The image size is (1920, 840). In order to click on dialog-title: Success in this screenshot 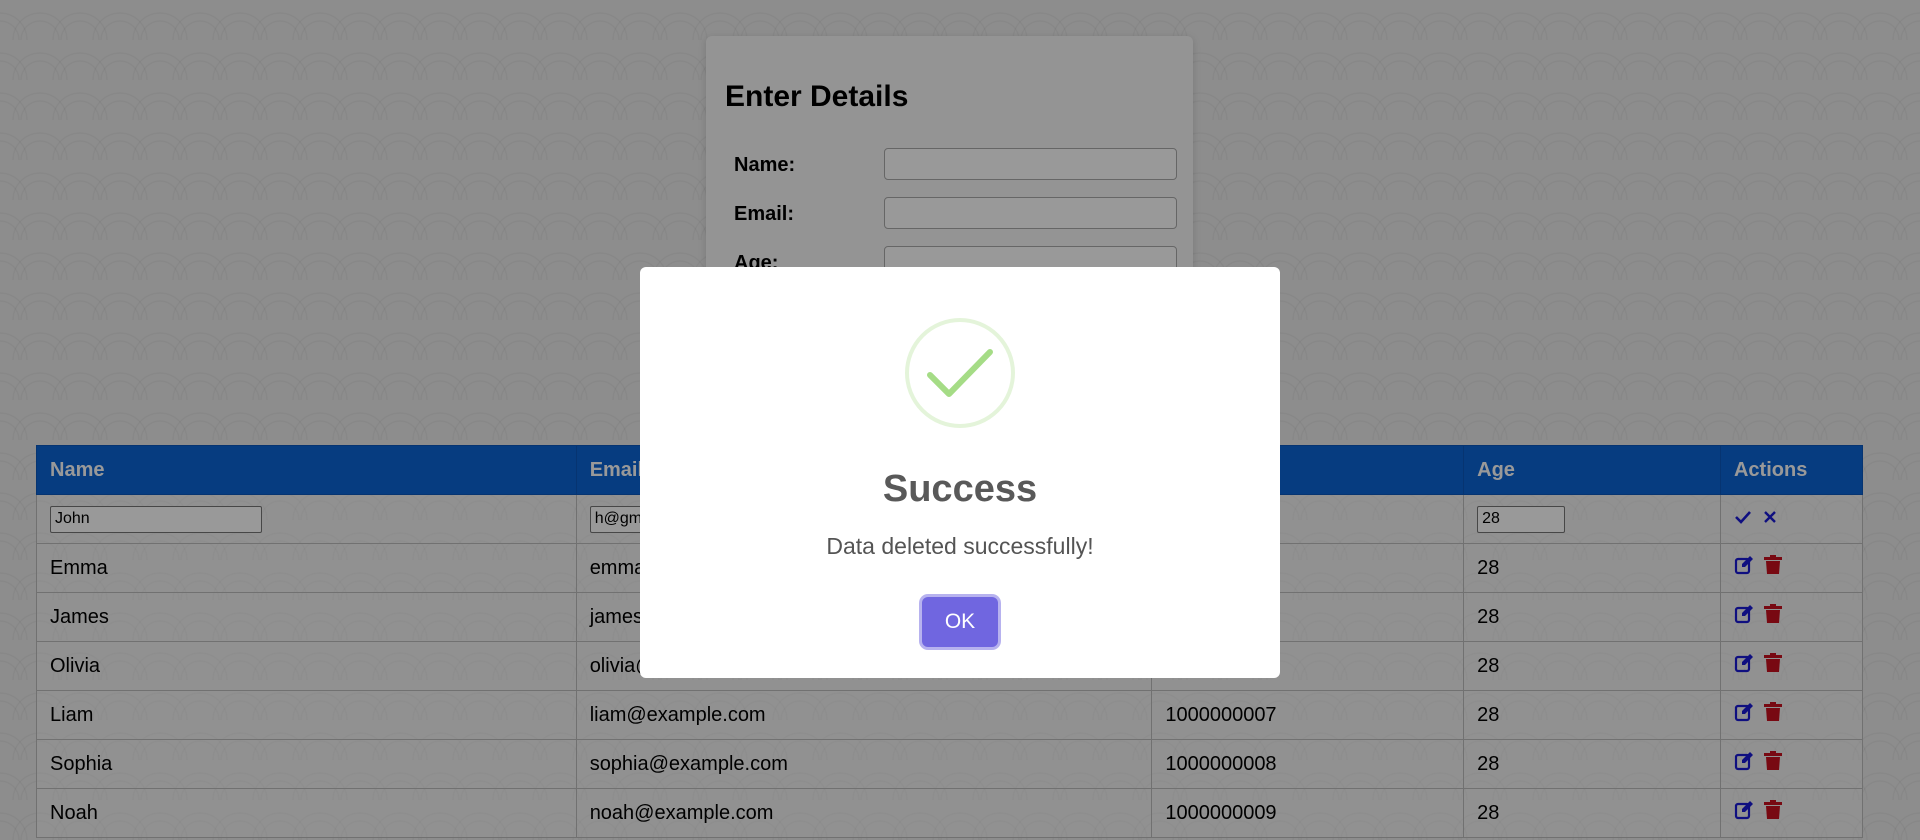, I will do `click(960, 489)`.